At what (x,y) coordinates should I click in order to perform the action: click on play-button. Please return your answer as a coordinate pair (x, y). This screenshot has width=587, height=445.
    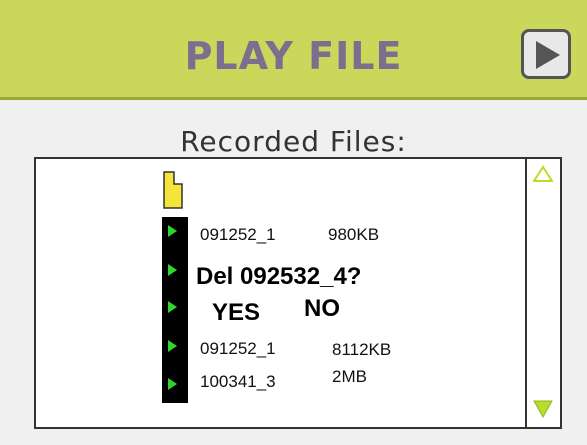
    Looking at the image, I should click on (546, 54).